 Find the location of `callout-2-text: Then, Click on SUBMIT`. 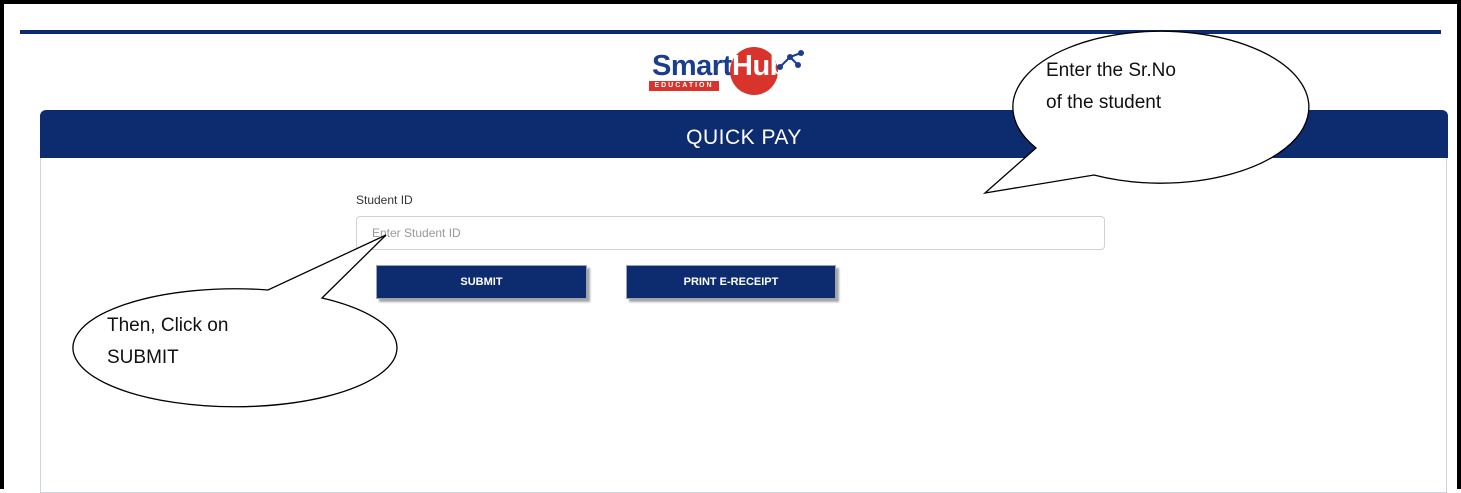

callout-2-text: Then, Click on SUBMIT is located at coordinates (167, 342).